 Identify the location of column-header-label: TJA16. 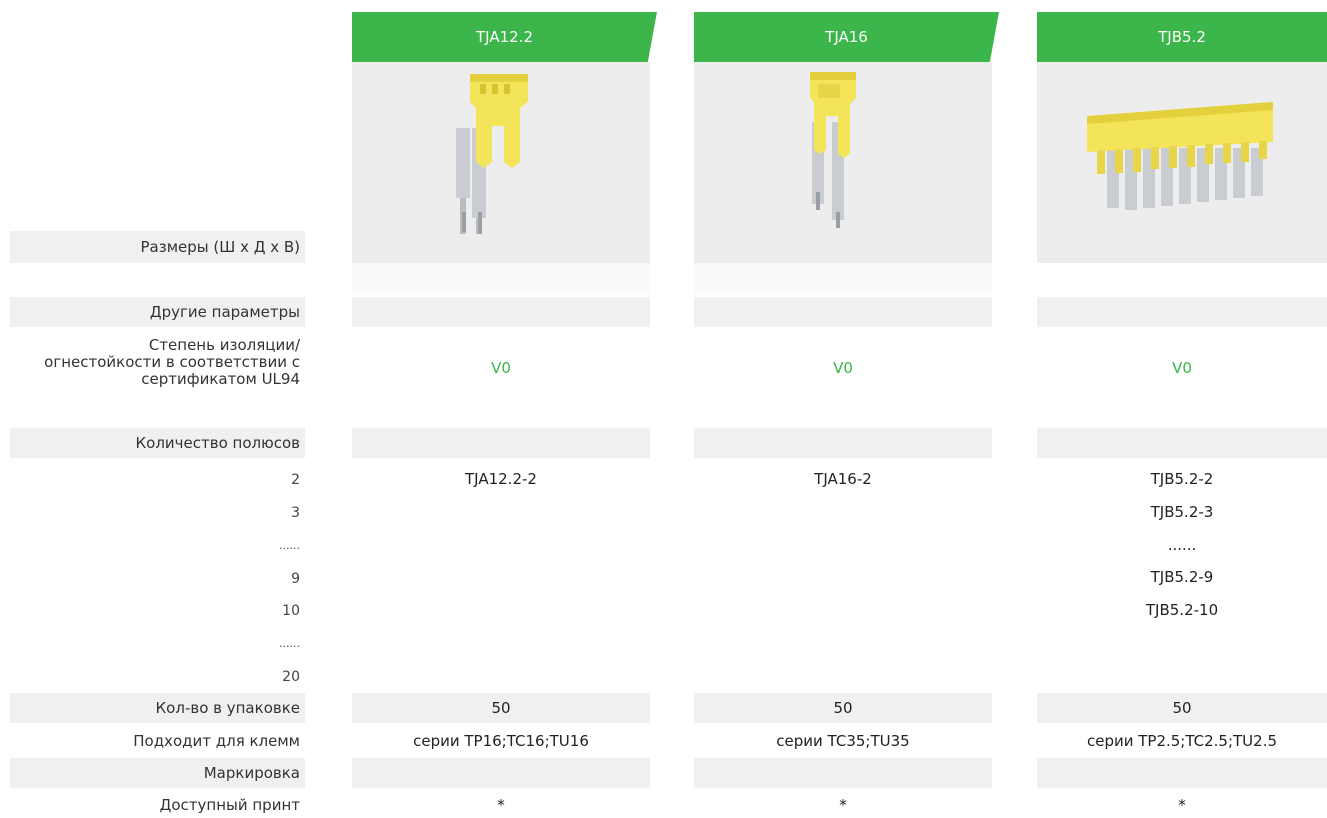
(846, 37).